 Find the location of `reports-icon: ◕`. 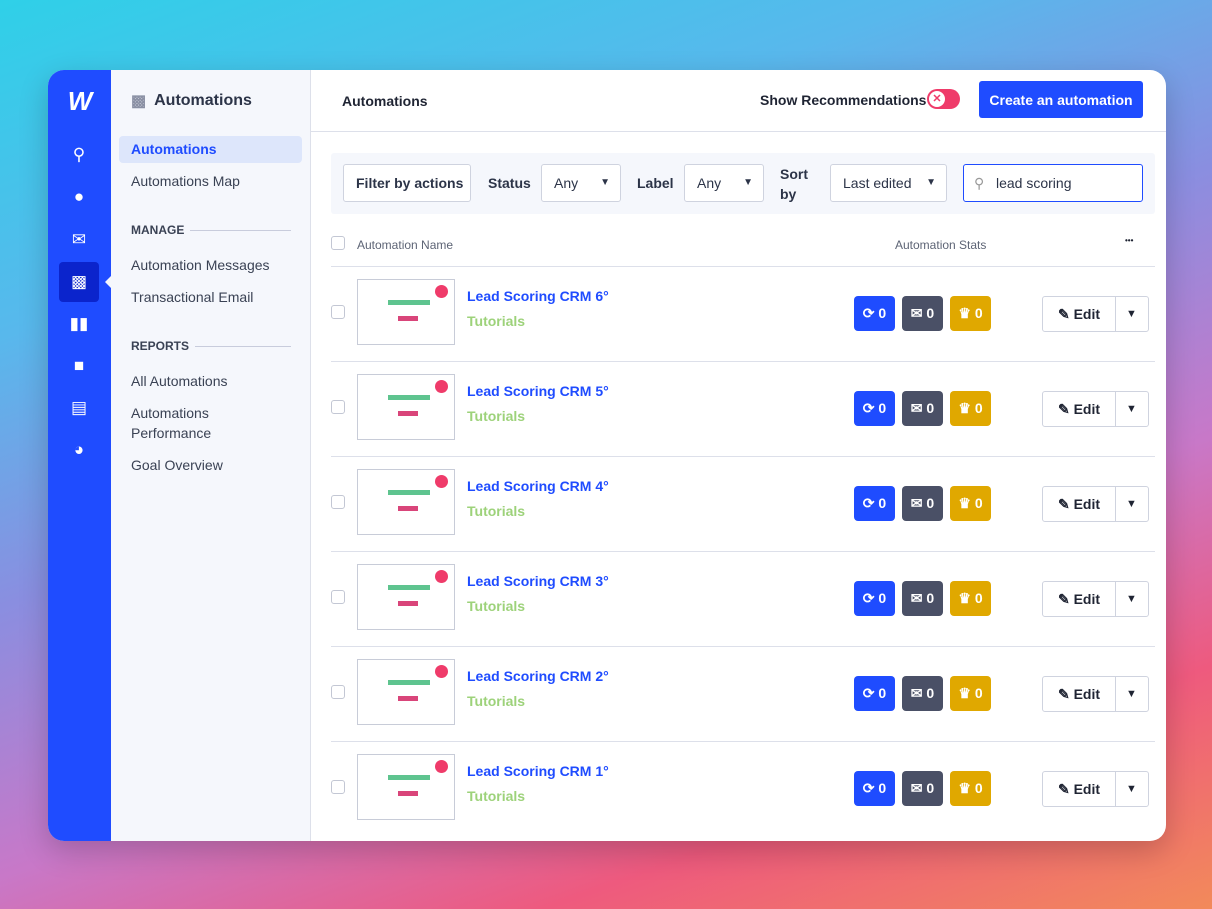

reports-icon: ◕ is located at coordinates (79, 450).